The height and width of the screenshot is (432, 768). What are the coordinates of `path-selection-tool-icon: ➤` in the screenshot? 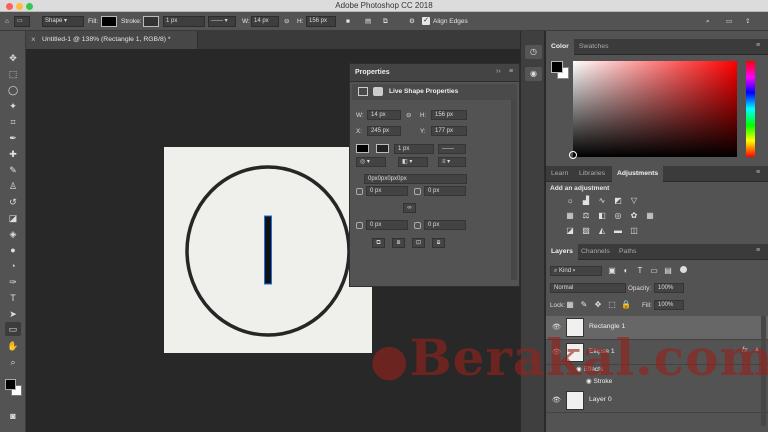 It's located at (13, 314).